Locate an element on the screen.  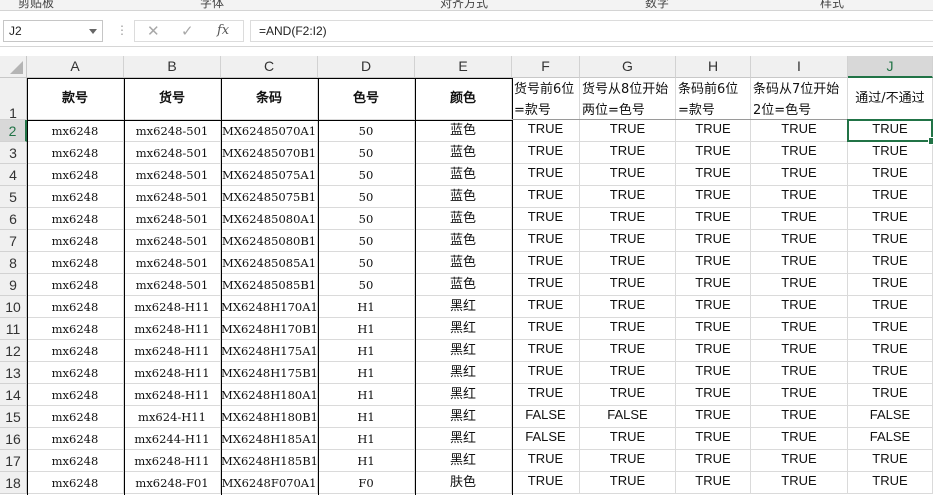
cell-j11: TRUE is located at coordinates (890, 329).